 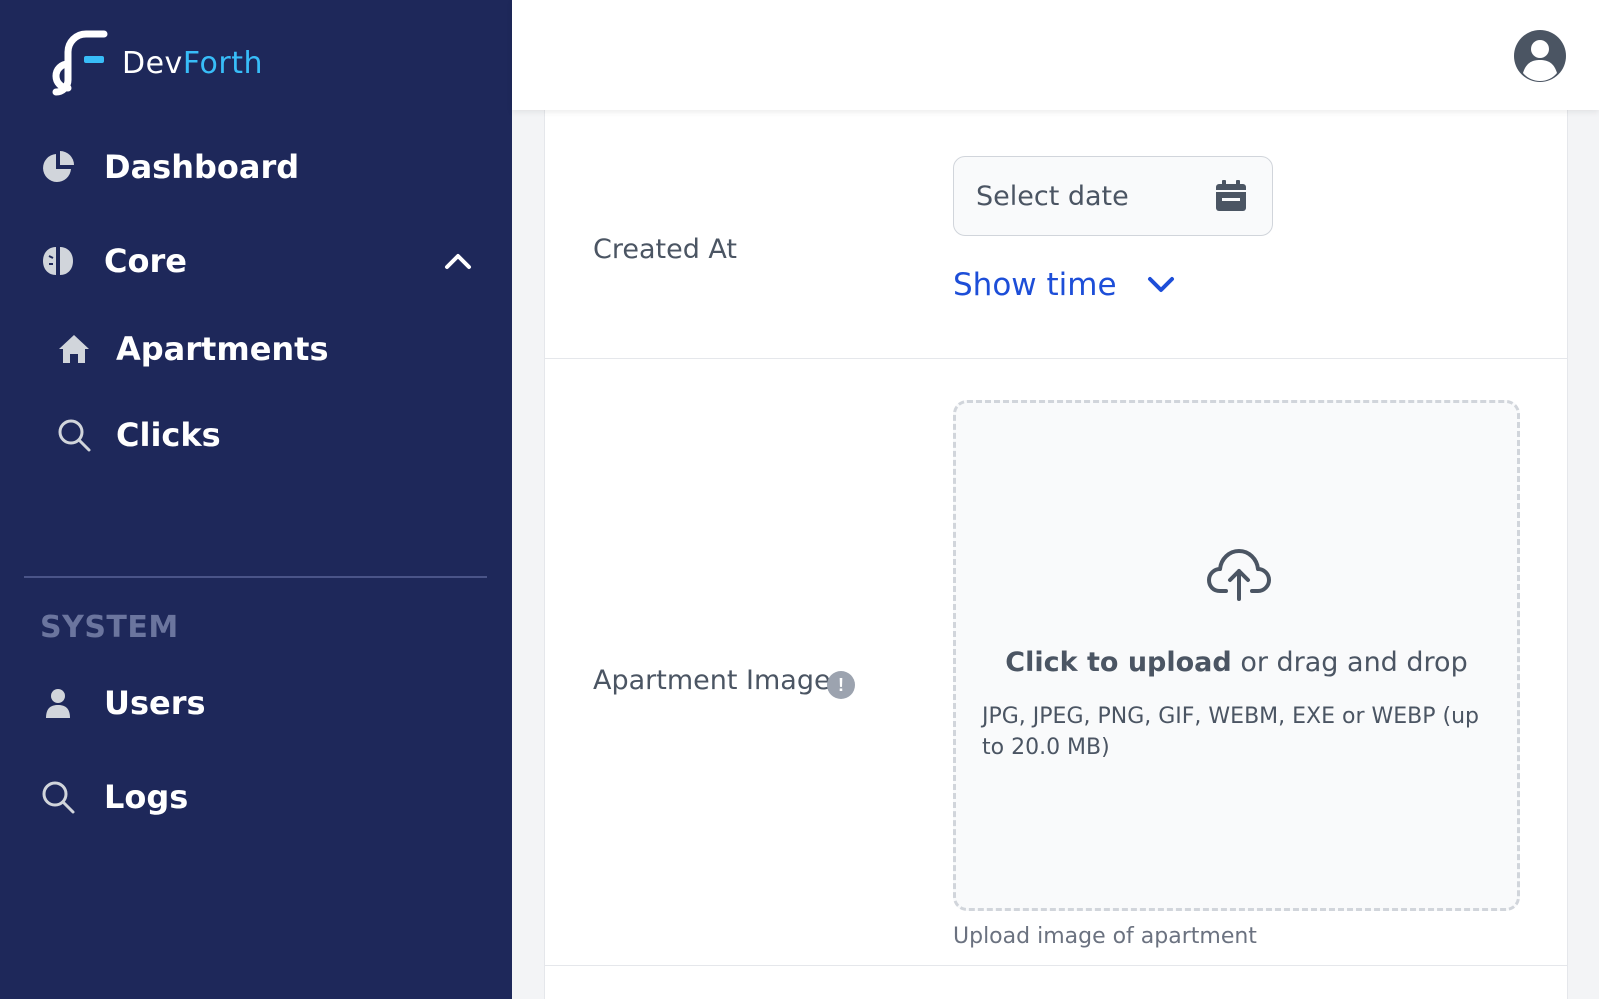 I want to click on show-time-label: Show time, so click(x=1035, y=285).